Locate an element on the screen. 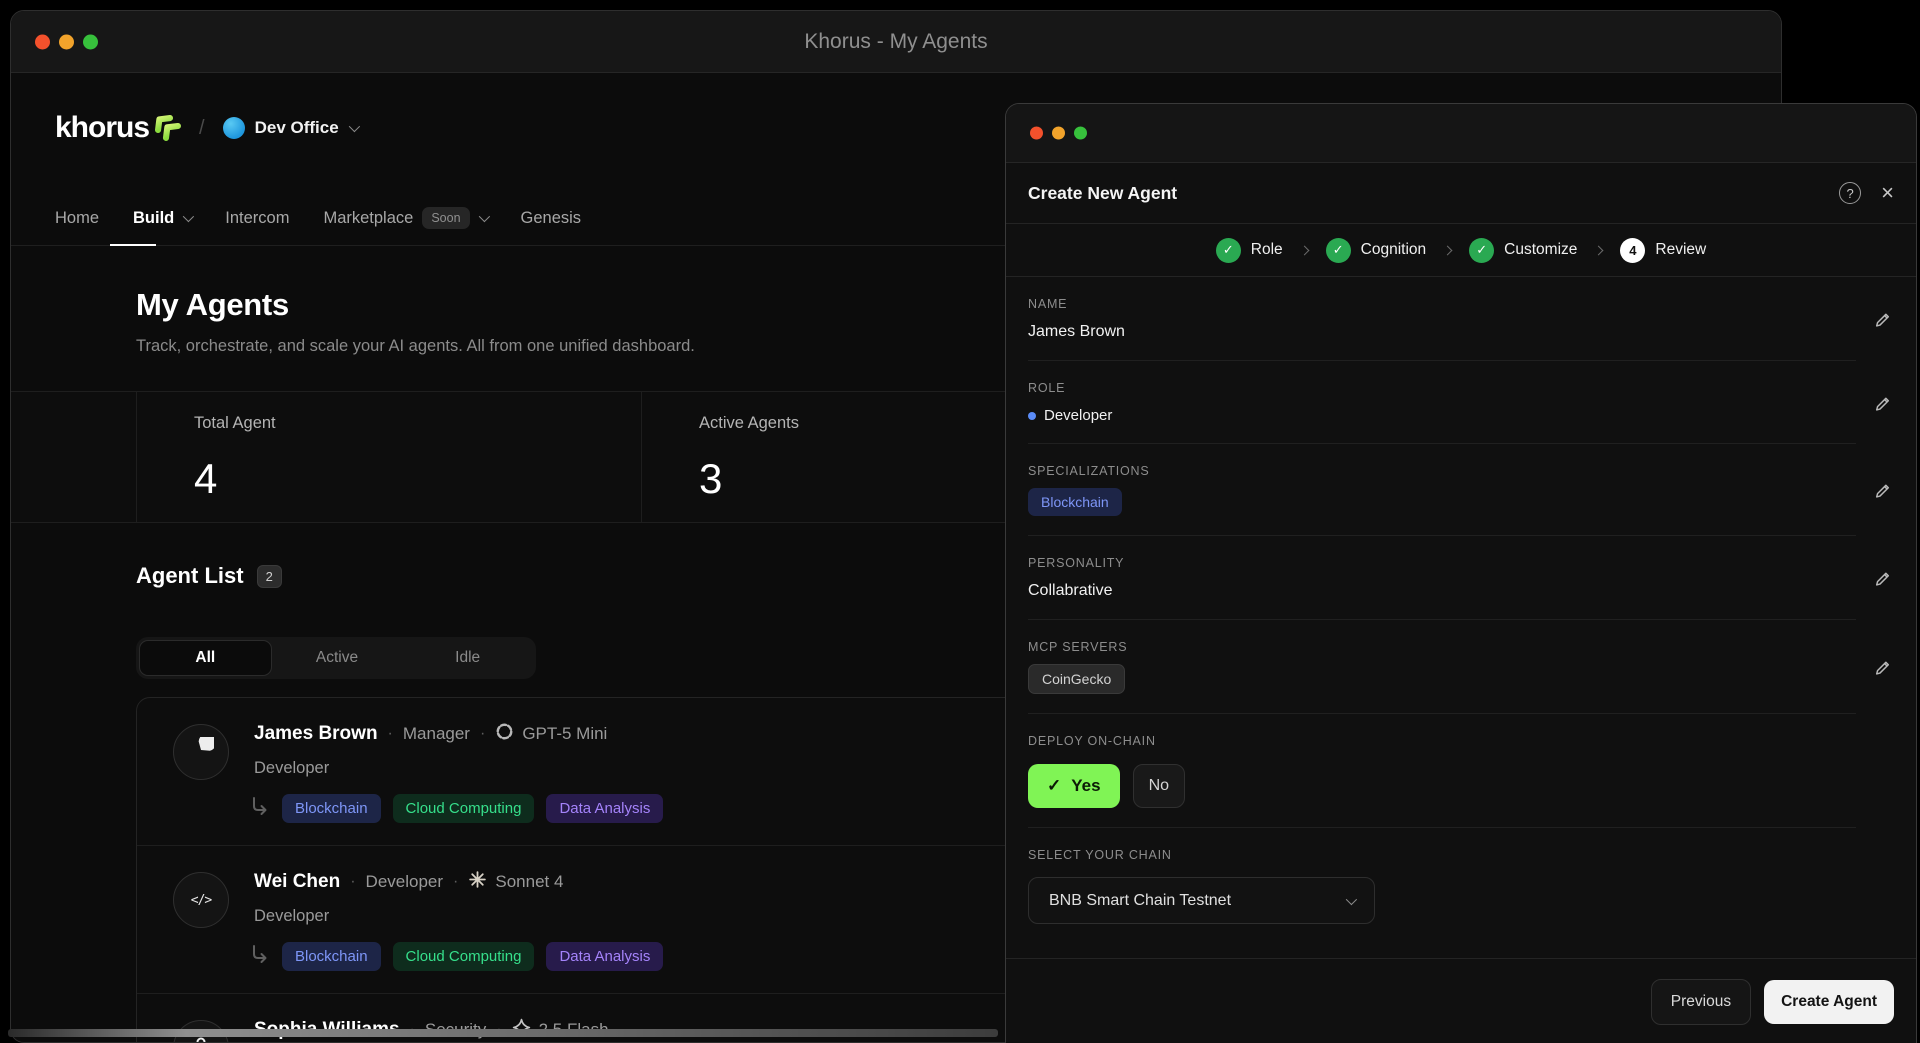 This screenshot has height=1043, width=1920. stat-total-agents: Total Agent 4 is located at coordinates (206, 457).